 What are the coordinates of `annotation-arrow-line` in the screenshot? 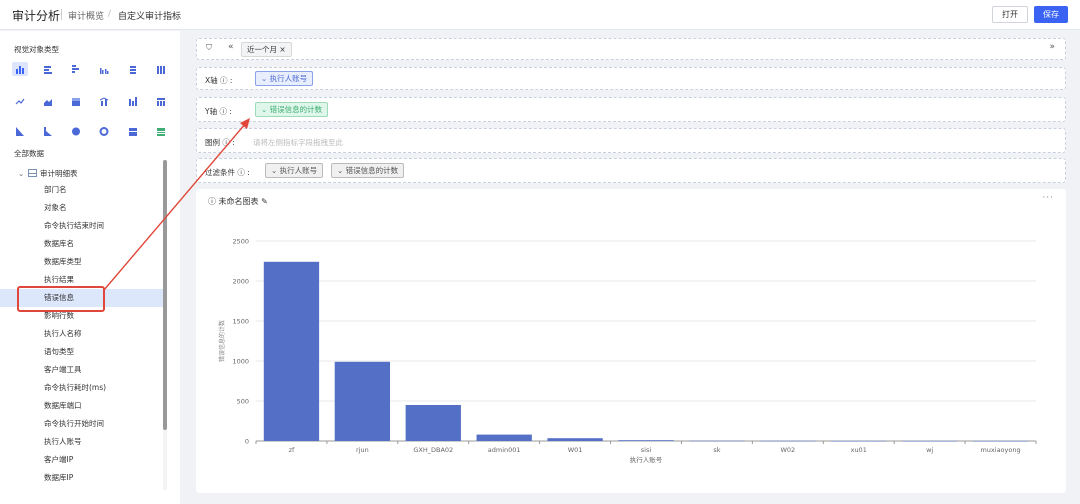 It's located at (175, 206).